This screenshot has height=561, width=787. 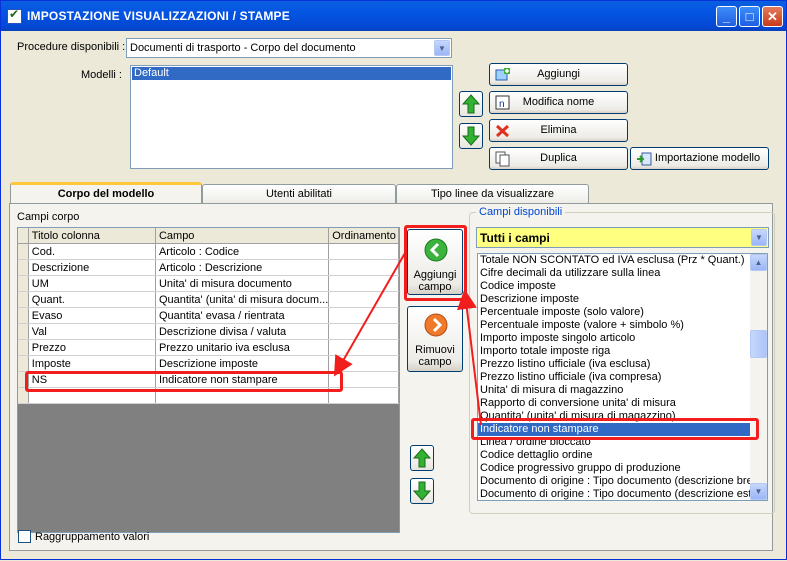 I want to click on minimize-button: _, so click(x=726, y=16).